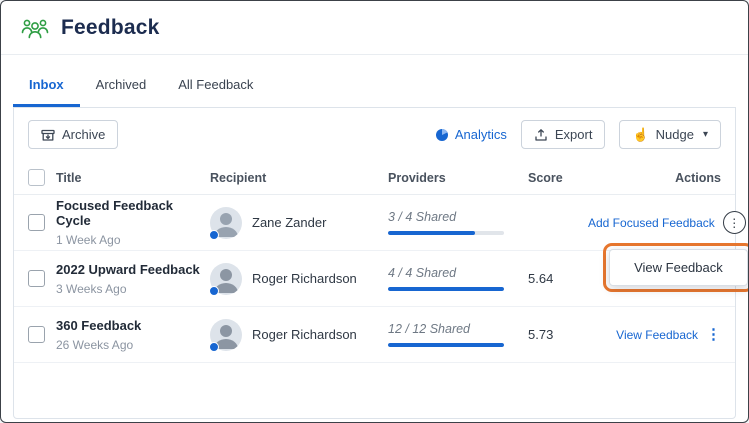  I want to click on page-title: Feedback, so click(110, 27).